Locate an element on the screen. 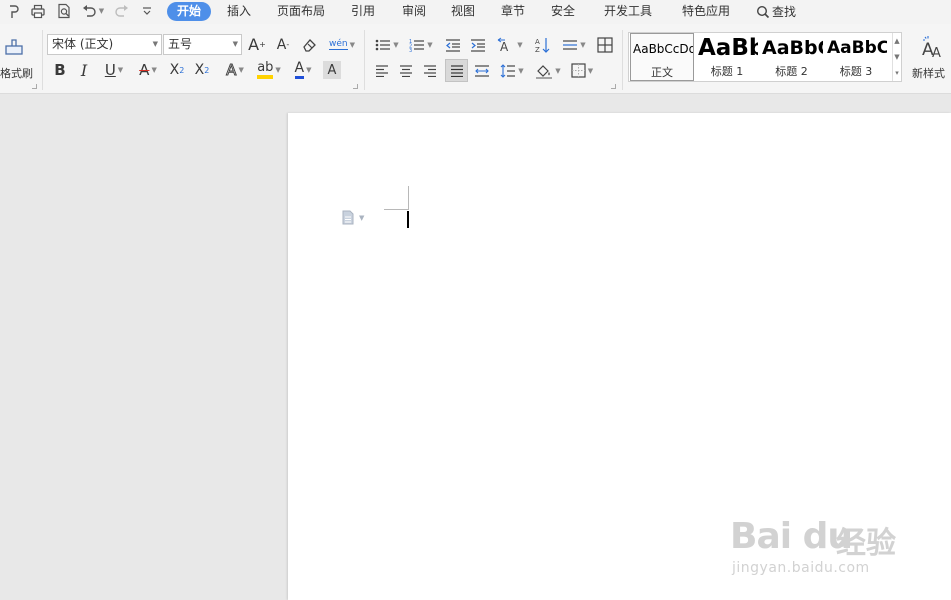  clipboard-group-launcher is located at coordinates (34, 86).